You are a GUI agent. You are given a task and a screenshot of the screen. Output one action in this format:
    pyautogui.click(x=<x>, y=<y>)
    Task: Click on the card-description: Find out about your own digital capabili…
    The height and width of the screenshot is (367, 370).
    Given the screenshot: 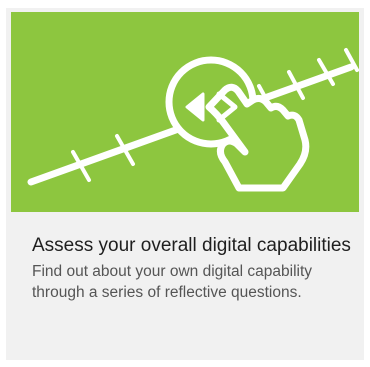 What is the action you would take?
    pyautogui.click(x=172, y=282)
    